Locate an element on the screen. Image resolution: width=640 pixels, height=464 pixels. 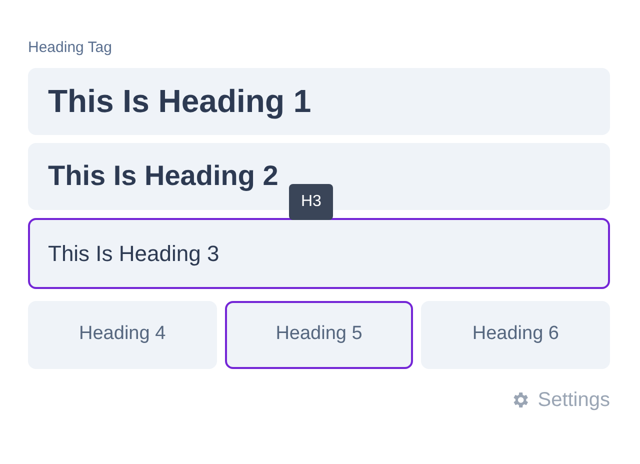
heading-option: This Is Heading 1 is located at coordinates (319, 101).